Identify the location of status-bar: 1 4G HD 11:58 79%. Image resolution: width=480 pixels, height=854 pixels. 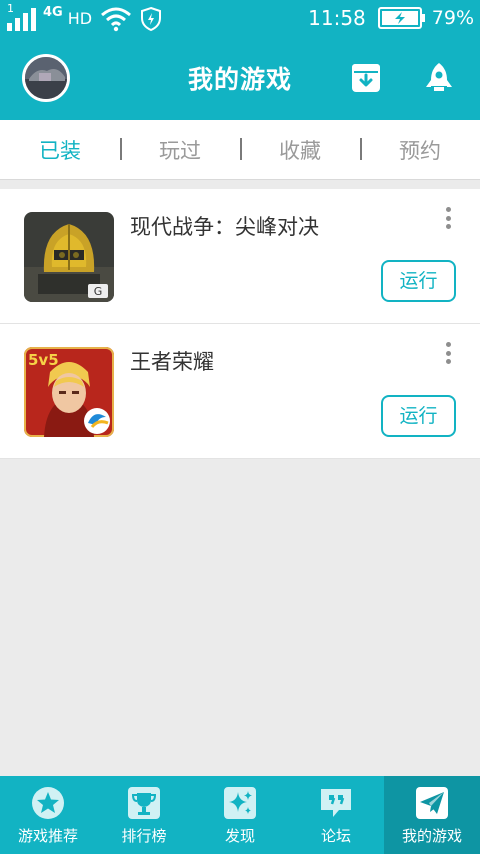
(240, 18).